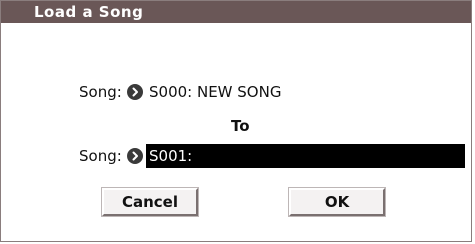  I want to click on source-song-value: S000: NEW SONG, so click(215, 92).